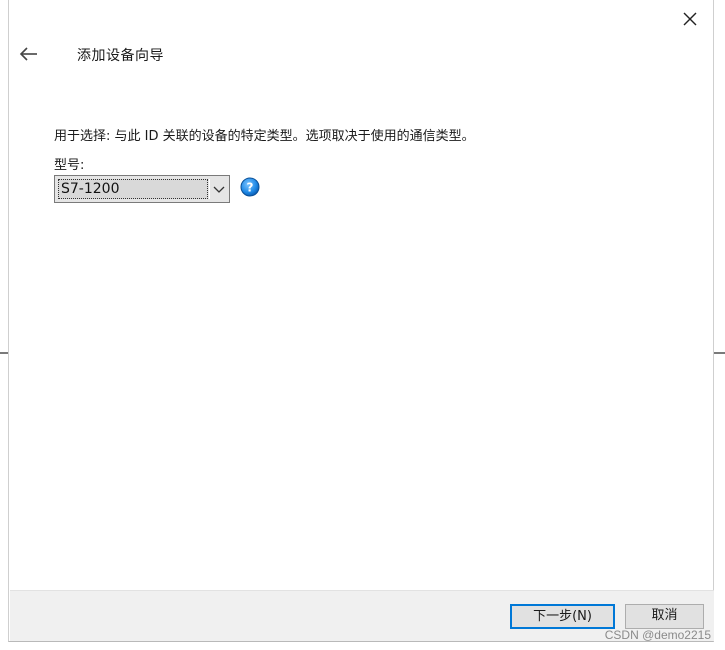 The height and width of the screenshot is (650, 725). I want to click on background-divider-right, so click(719, 353).